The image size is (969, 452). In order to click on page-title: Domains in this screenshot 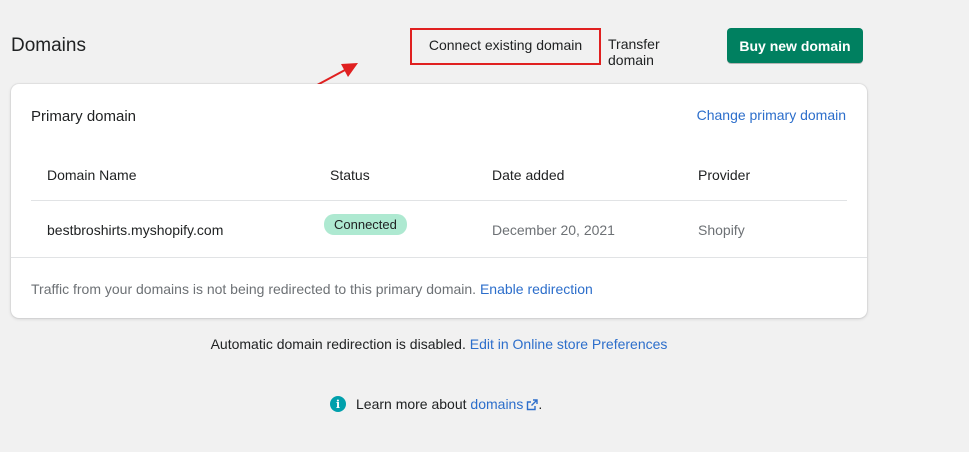, I will do `click(48, 45)`.